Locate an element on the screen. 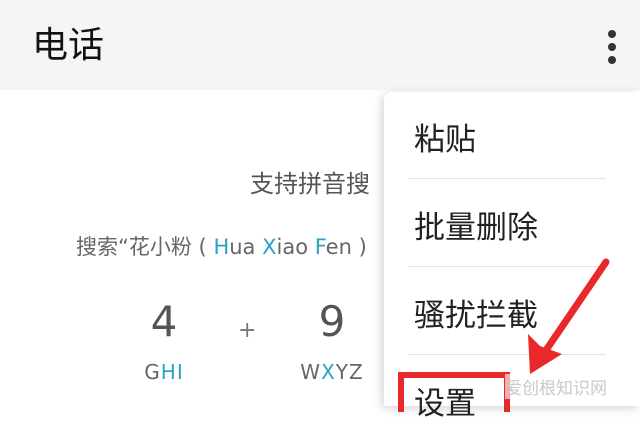 The height and width of the screenshot is (444, 640). search-hint-example: 搜索“花小粉 ( Hua Xiao Fen ) is located at coordinates (221, 246).